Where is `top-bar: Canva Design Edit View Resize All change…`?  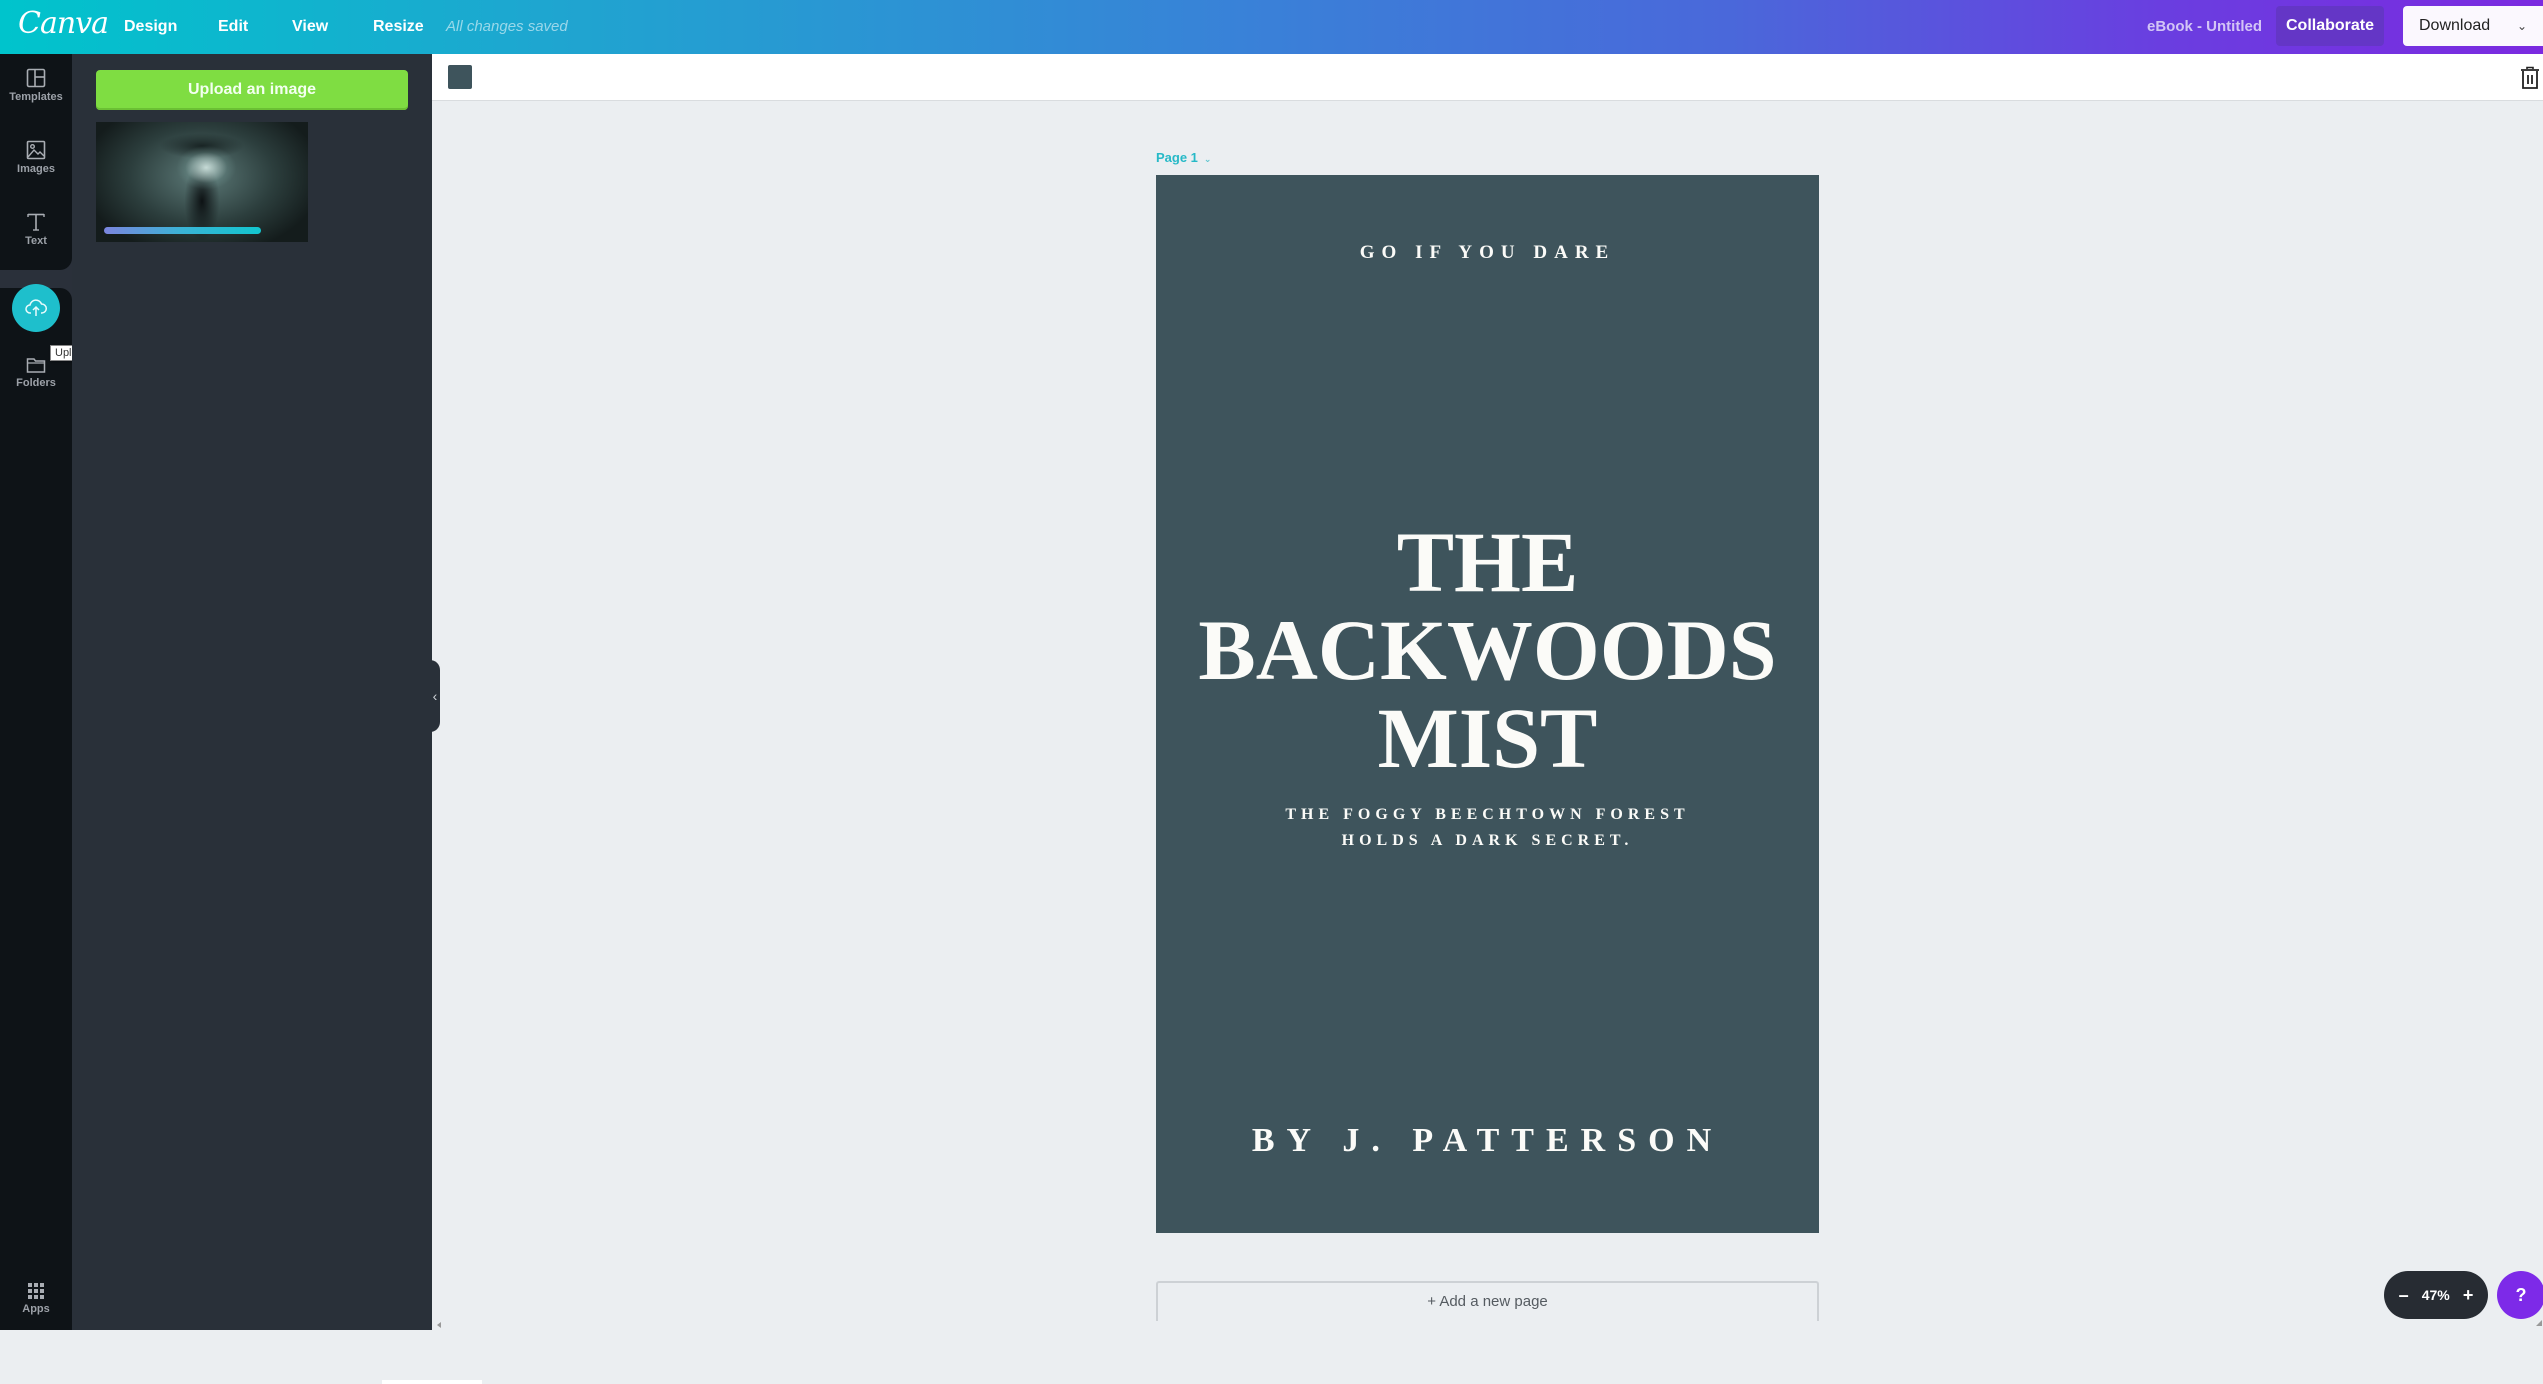
top-bar: Canva Design Edit View Resize All change… is located at coordinates (1271, 27).